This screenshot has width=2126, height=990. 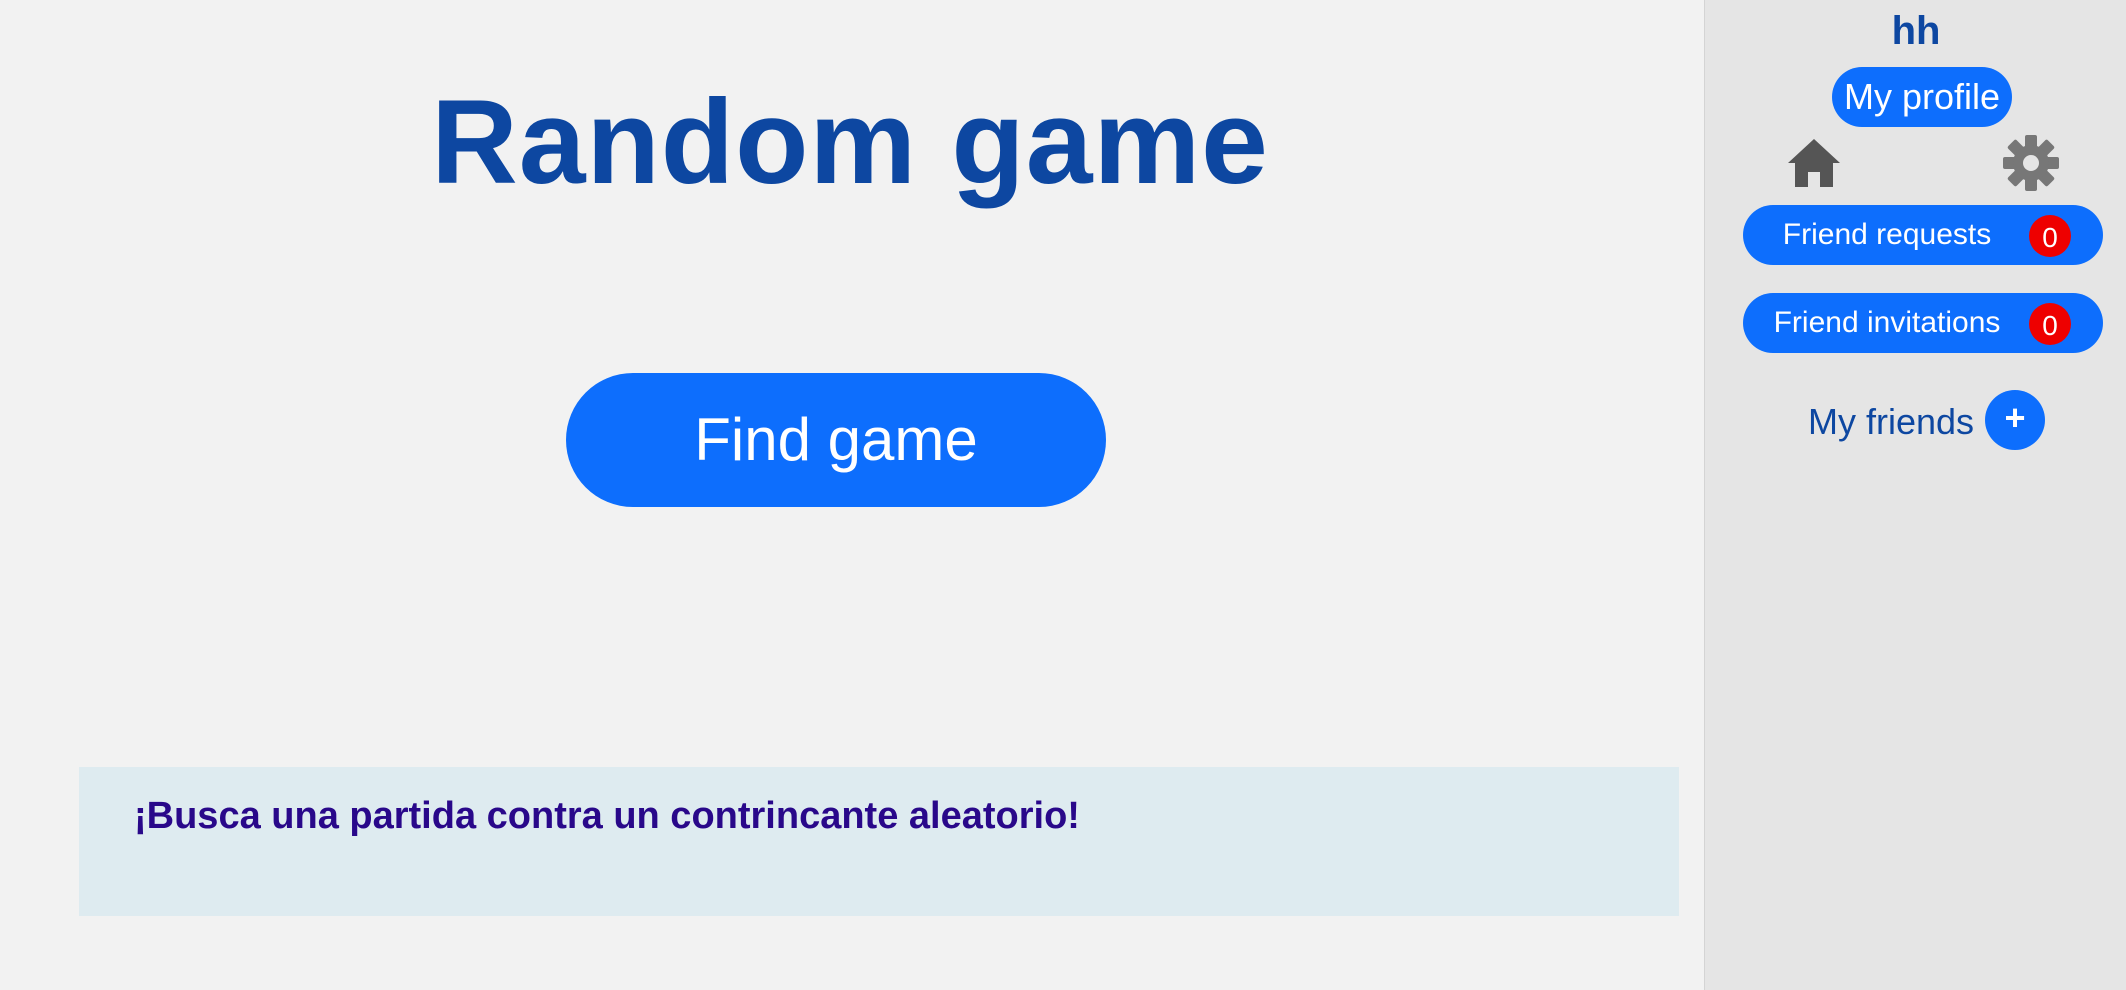 I want to click on username: hh, so click(x=1916, y=31).